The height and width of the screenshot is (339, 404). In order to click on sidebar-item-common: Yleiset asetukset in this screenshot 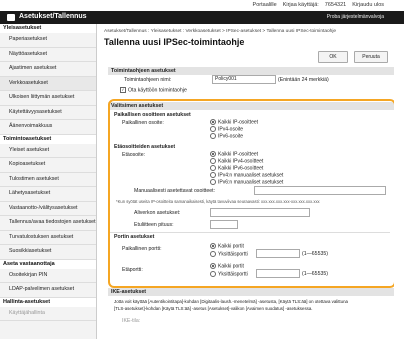, I will do `click(48, 150)`.